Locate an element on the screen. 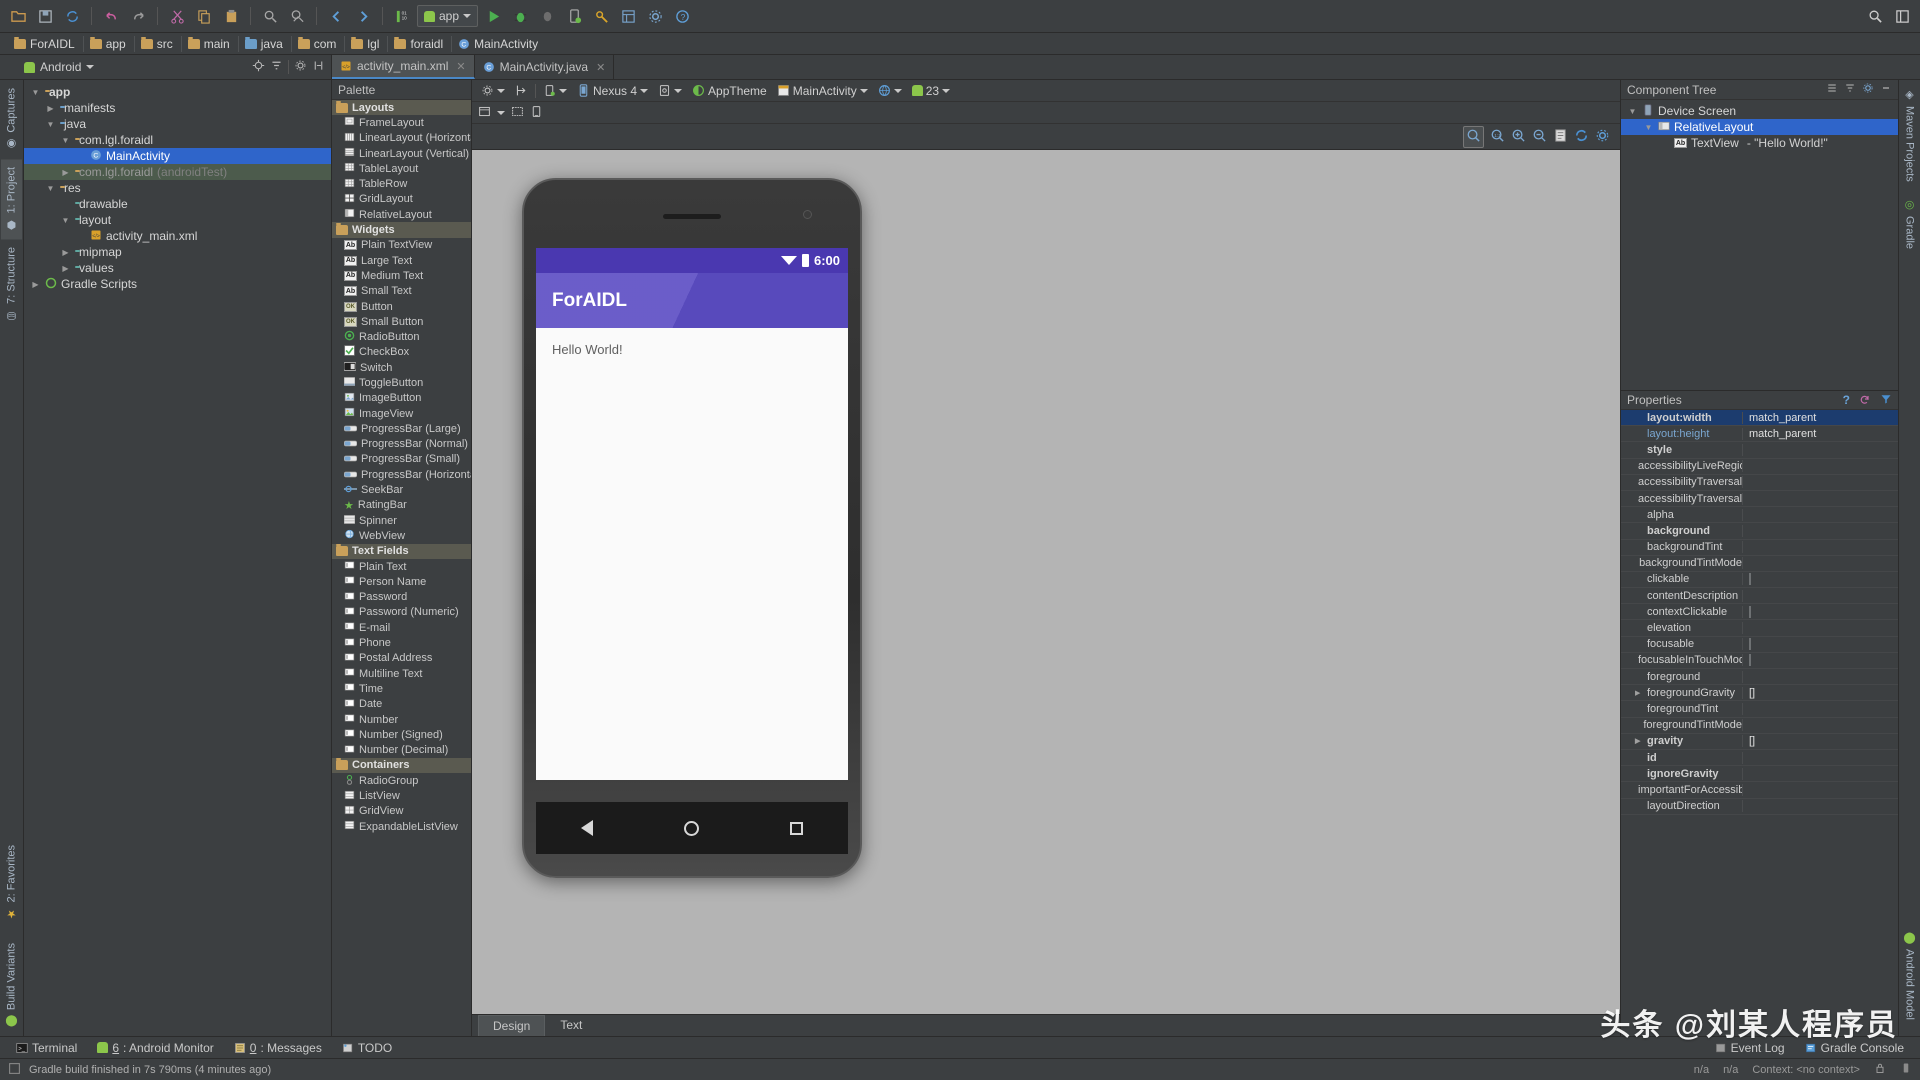 The height and width of the screenshot is (1080, 1920). palette-group-text-fields: Text Fields is located at coordinates (401, 551).